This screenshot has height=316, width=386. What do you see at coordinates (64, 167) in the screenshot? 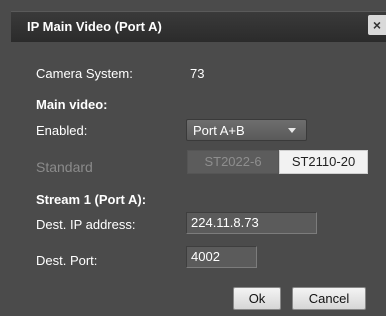
I see `standard-label: Standard` at bounding box center [64, 167].